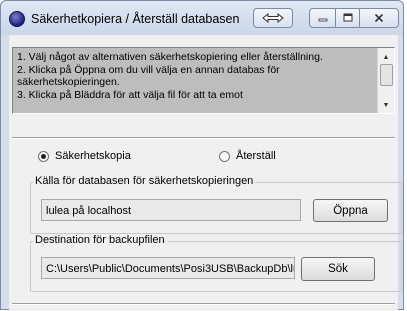 The image size is (407, 311). What do you see at coordinates (338, 269) in the screenshot?
I see `search-button: Sök` at bounding box center [338, 269].